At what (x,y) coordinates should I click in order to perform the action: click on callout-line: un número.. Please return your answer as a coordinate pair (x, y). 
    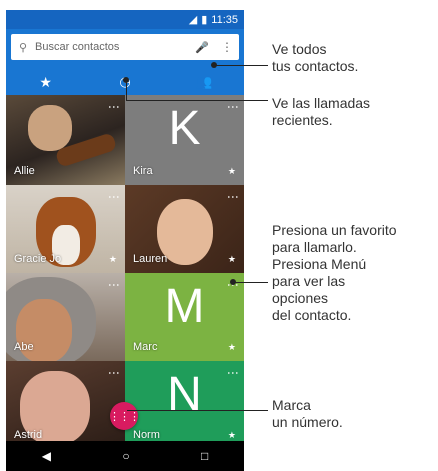
    Looking at the image, I should click on (307, 422).